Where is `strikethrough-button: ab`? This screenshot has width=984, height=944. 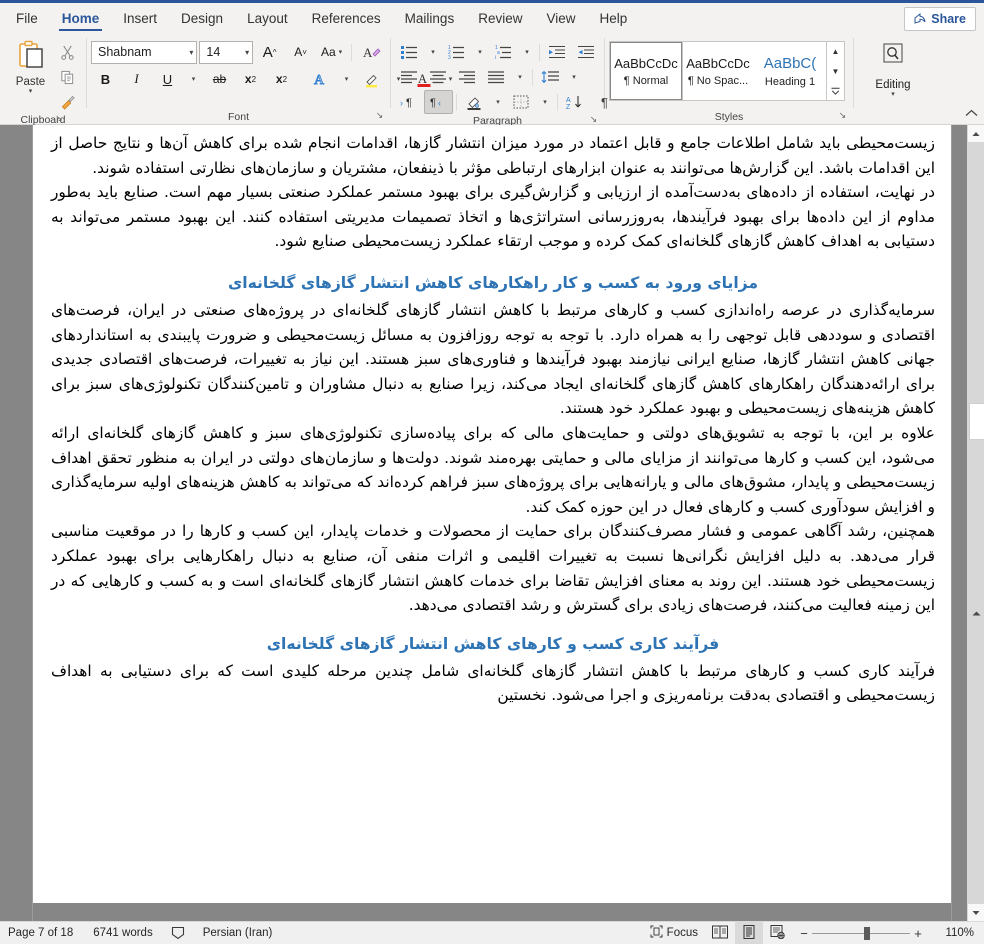 strikethrough-button: ab is located at coordinates (219, 79).